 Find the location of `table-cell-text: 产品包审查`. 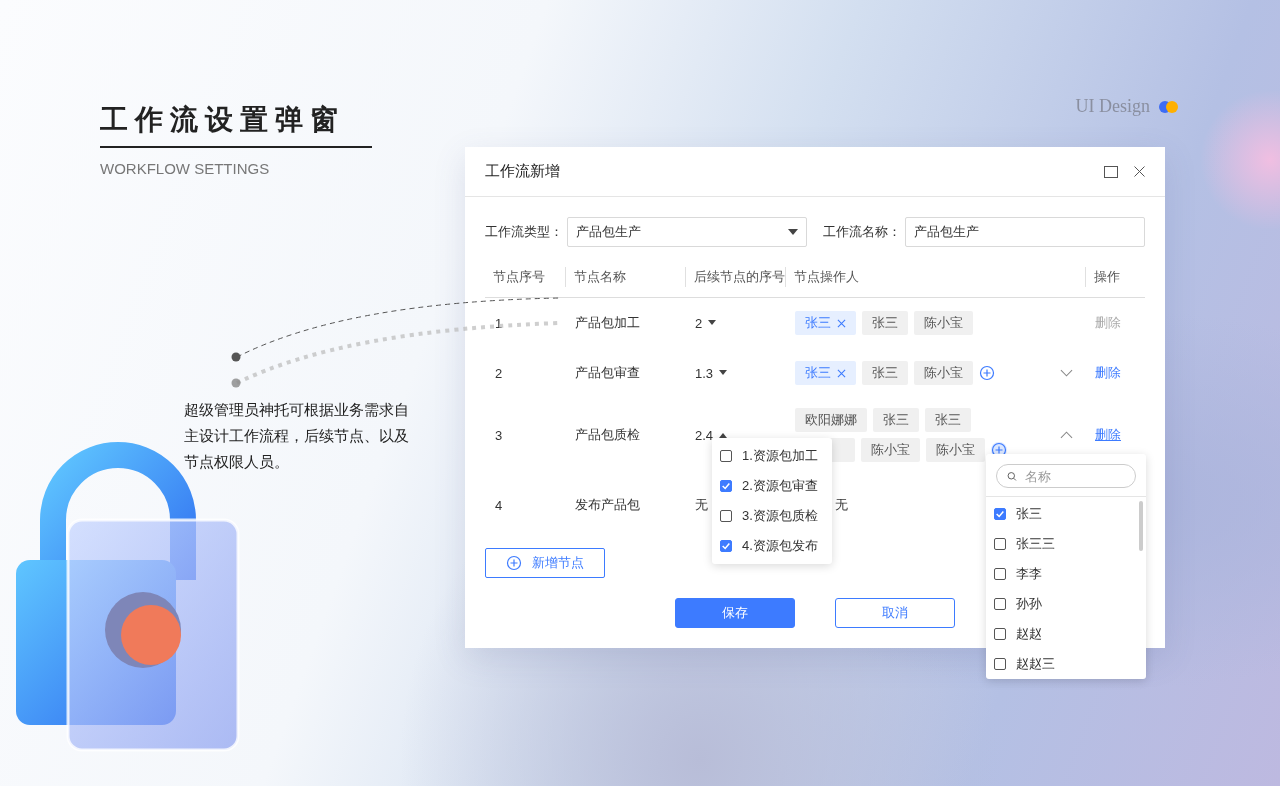

table-cell-text: 产品包审查 is located at coordinates (607, 373).